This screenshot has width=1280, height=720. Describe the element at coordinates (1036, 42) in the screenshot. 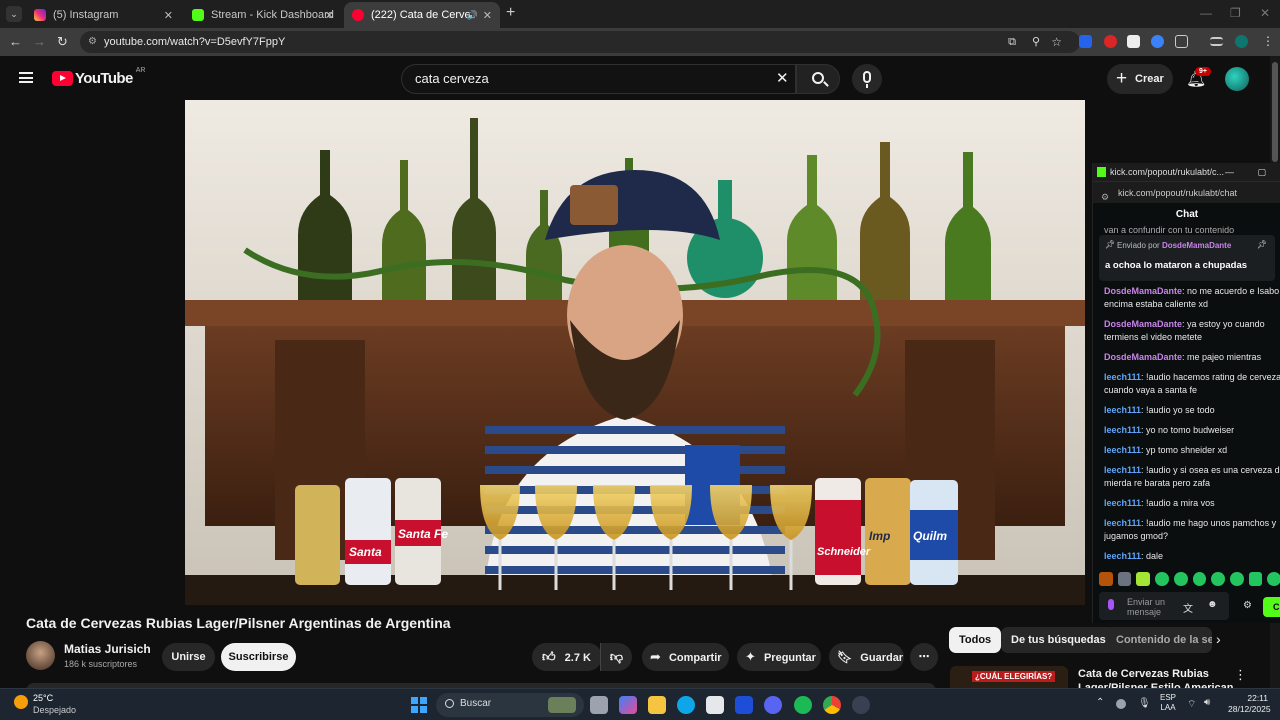

I see `zoom-icon: ⚲` at that location.